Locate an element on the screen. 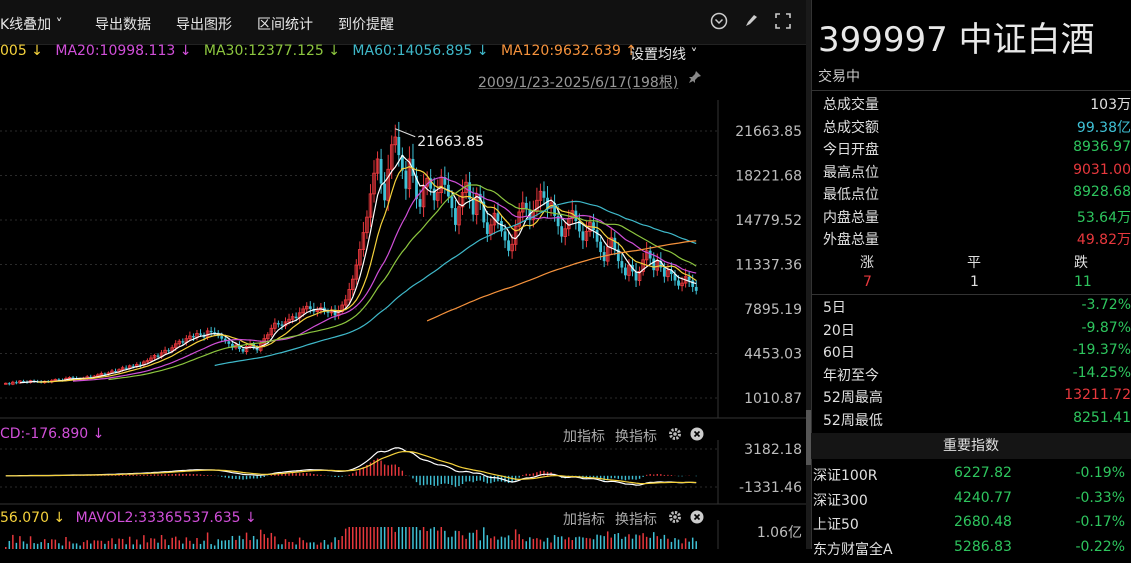 The height and width of the screenshot is (563, 1131). perf-value: -14.25% is located at coordinates (1101, 372).